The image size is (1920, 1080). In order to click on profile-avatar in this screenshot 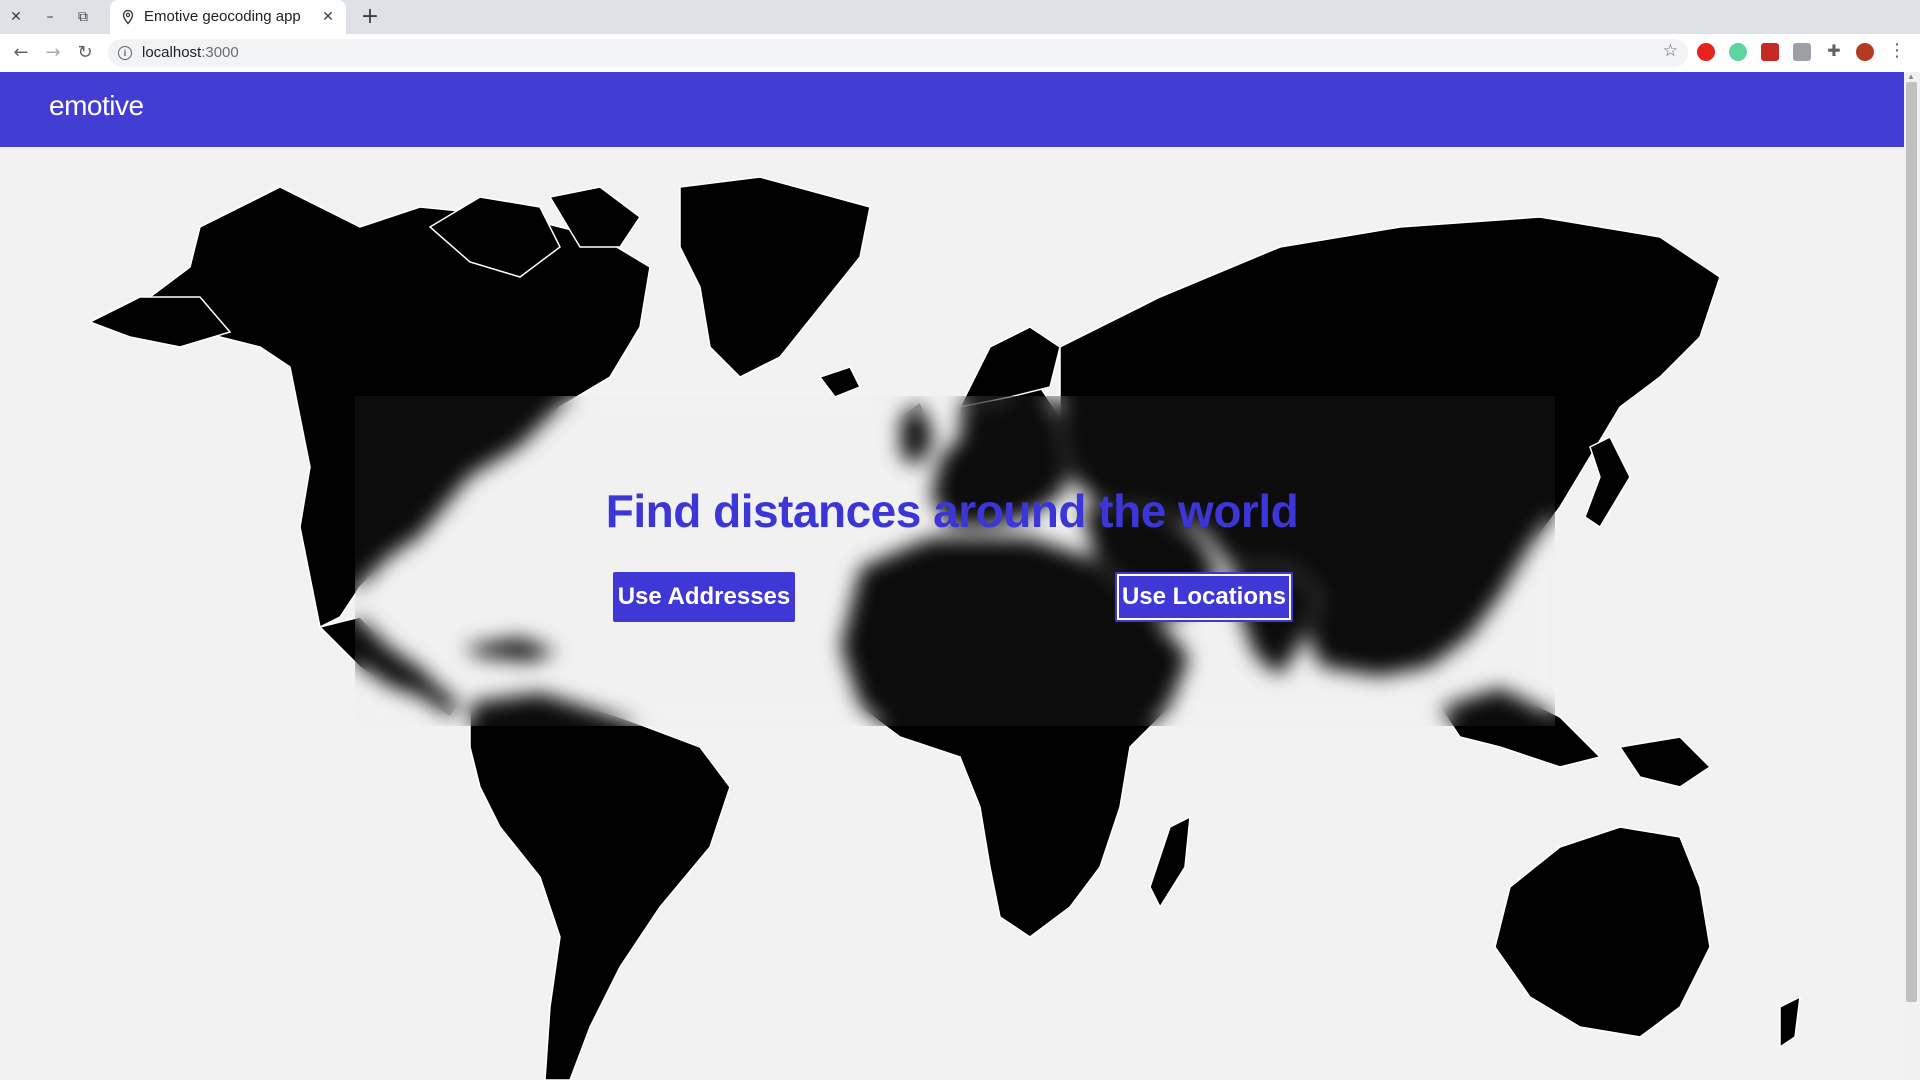, I will do `click(1865, 52)`.